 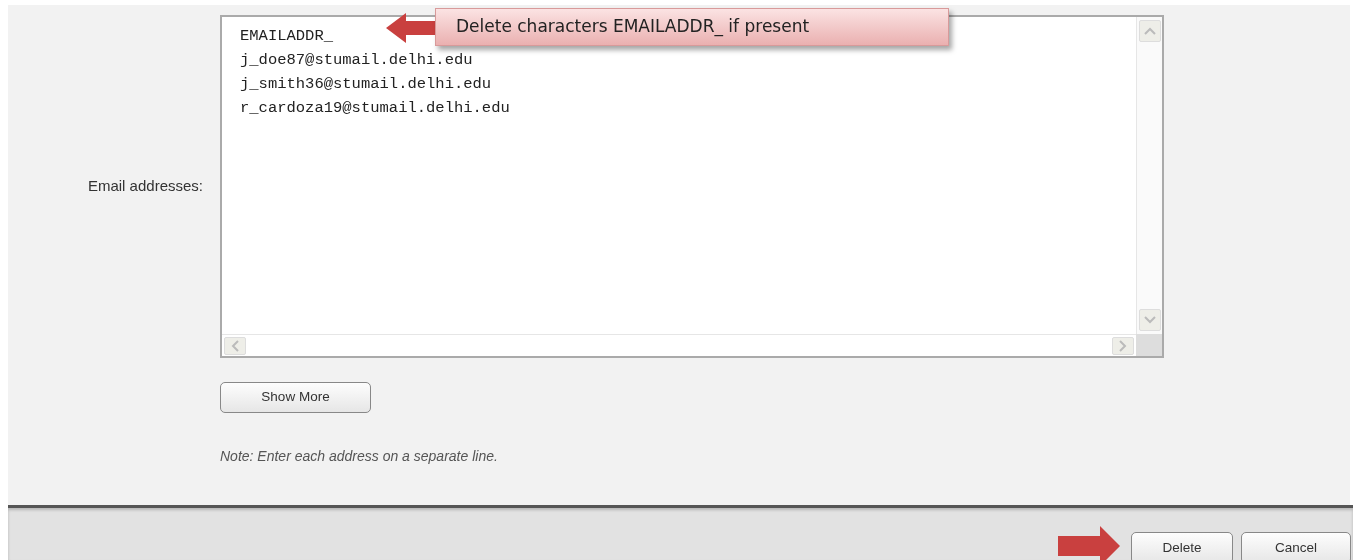 What do you see at coordinates (692, 27) in the screenshot?
I see `callout-tooltip: Delete characters EMAILADDR_ if present` at bounding box center [692, 27].